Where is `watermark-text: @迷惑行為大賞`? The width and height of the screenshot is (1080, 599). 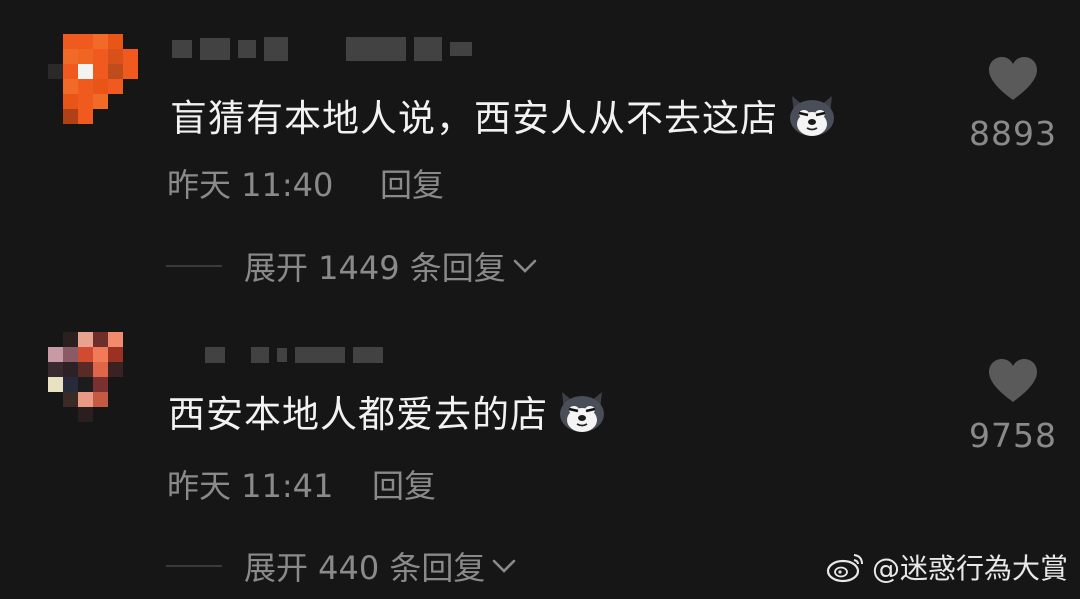 watermark-text: @迷惑行為大賞 is located at coordinates (969, 568).